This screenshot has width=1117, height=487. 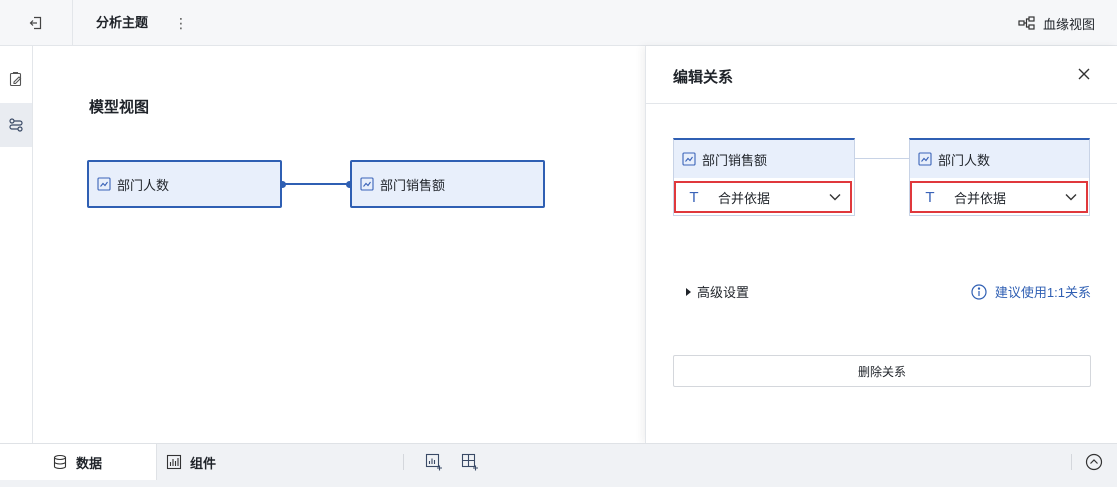 I want to click on tab-label: 数据, so click(x=89, y=463).